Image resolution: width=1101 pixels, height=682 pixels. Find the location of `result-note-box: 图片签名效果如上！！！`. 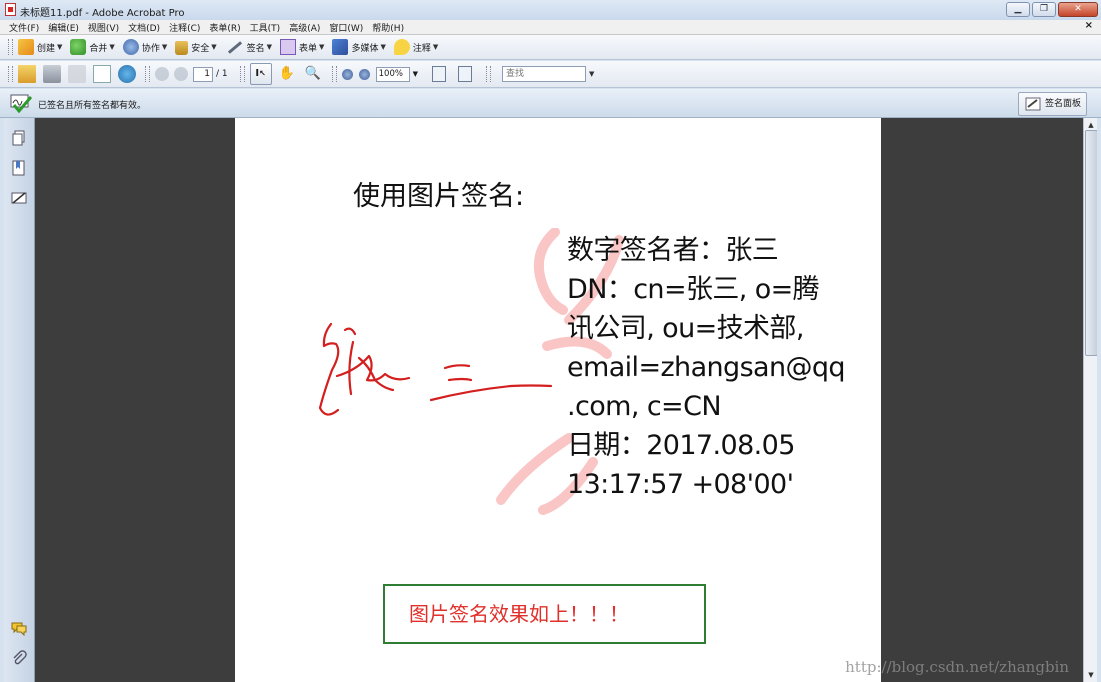

result-note-box: 图片签名效果如上！！！ is located at coordinates (544, 614).